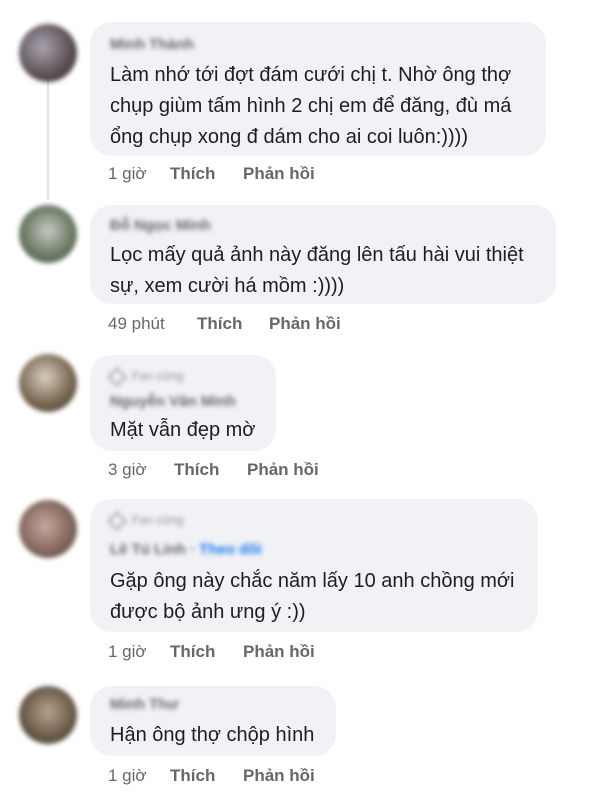 The width and height of the screenshot is (599, 802). I want to click on comment-text-line: ổng chụp xong đ dám cho ai coi luôn:)))), so click(289, 137).